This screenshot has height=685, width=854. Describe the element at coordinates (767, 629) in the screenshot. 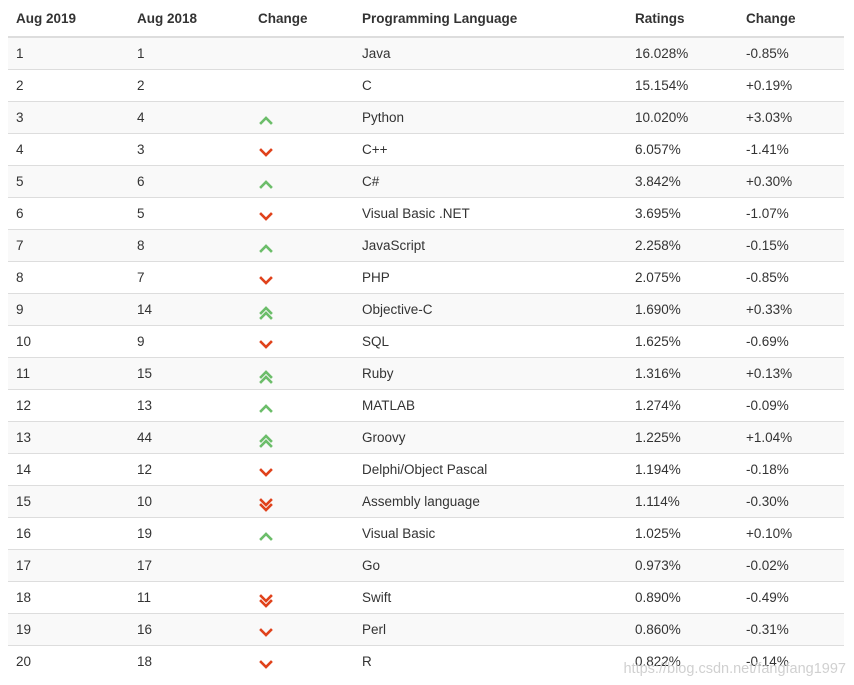

I see `rating-change: -0.31%` at that location.